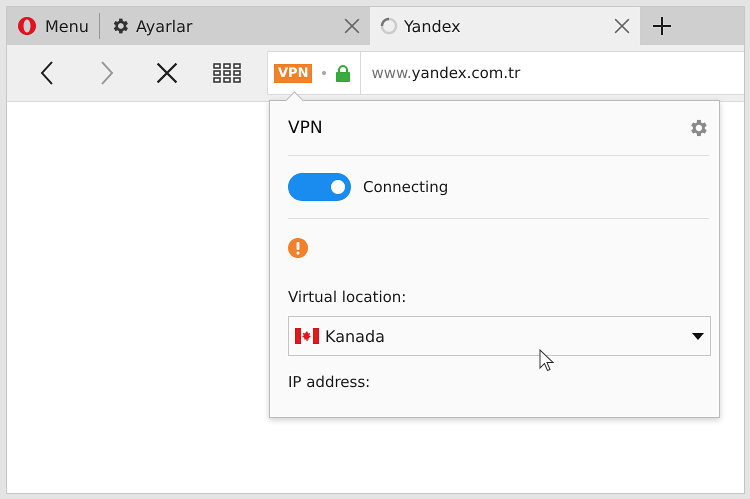 This screenshot has height=499, width=750. What do you see at coordinates (305, 128) in the screenshot?
I see `popup-title: VPN` at bounding box center [305, 128].